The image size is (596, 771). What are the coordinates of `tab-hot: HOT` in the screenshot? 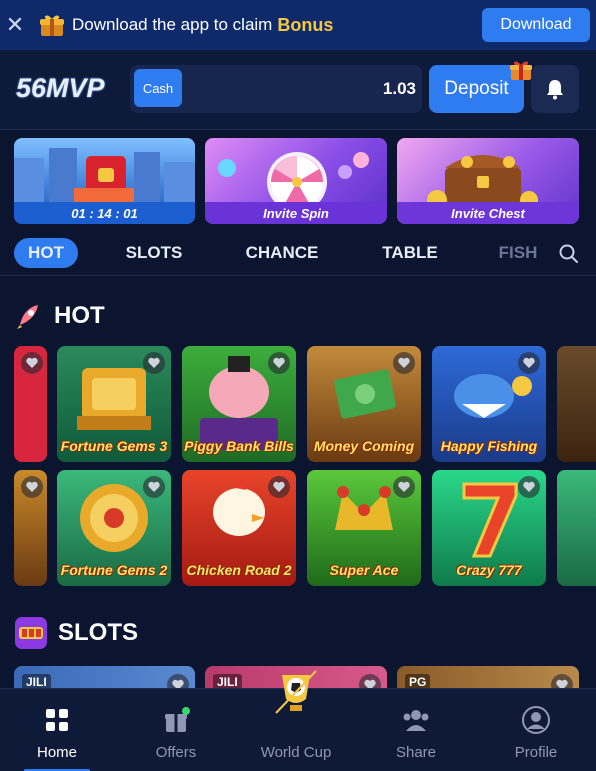 It's located at (46, 253).